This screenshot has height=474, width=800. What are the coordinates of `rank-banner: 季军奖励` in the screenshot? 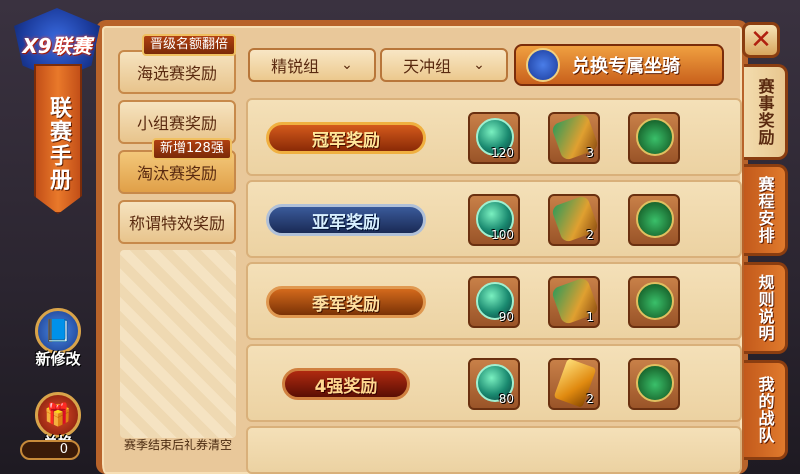 It's located at (346, 302).